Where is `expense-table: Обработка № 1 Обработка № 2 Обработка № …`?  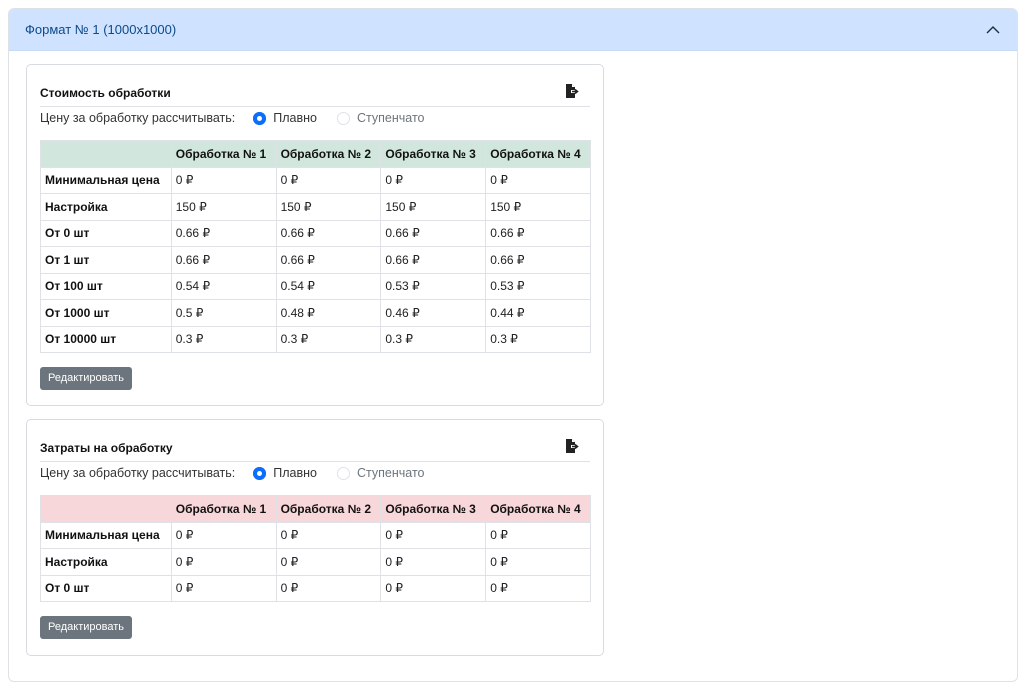
expense-table: Обработка № 1 Обработка № 2 Обработка № … is located at coordinates (315, 548).